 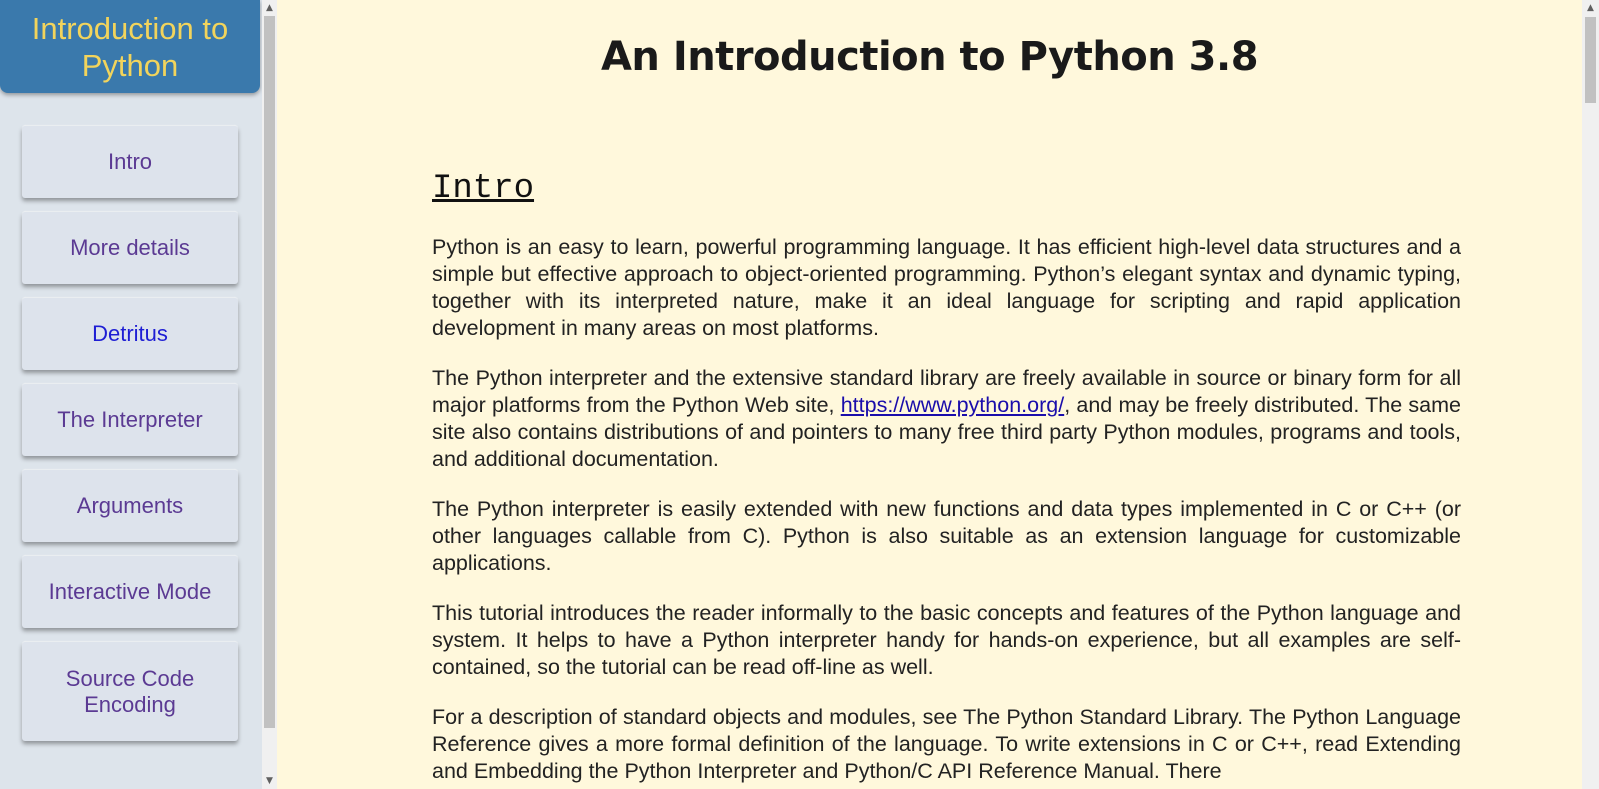 I want to click on sidebar-item-intro: Intro, so click(x=130, y=162).